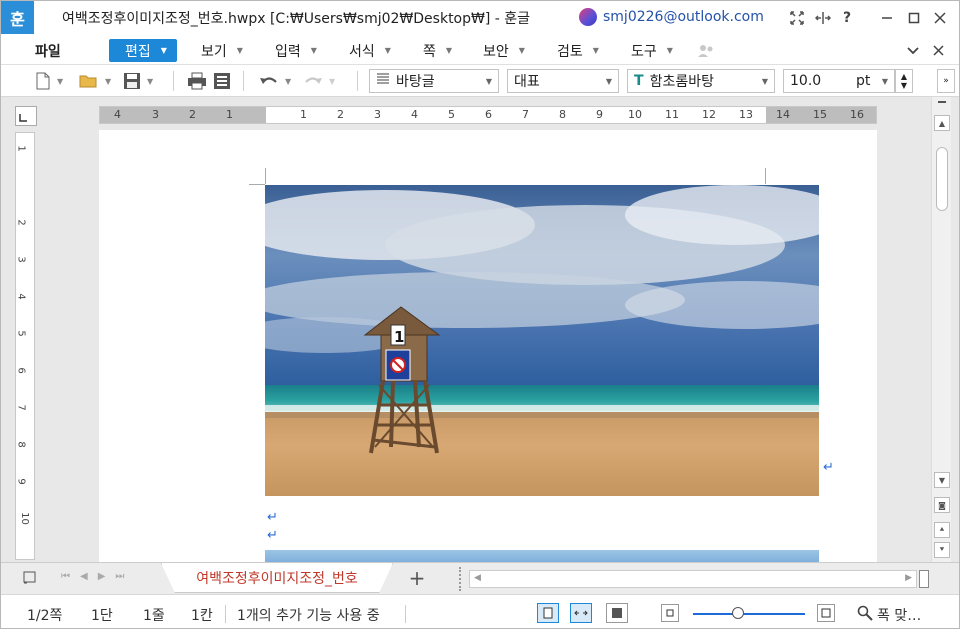 The width and height of the screenshot is (960, 629). Describe the element at coordinates (451, 114) in the screenshot. I see `ruler-tick: 5` at that location.